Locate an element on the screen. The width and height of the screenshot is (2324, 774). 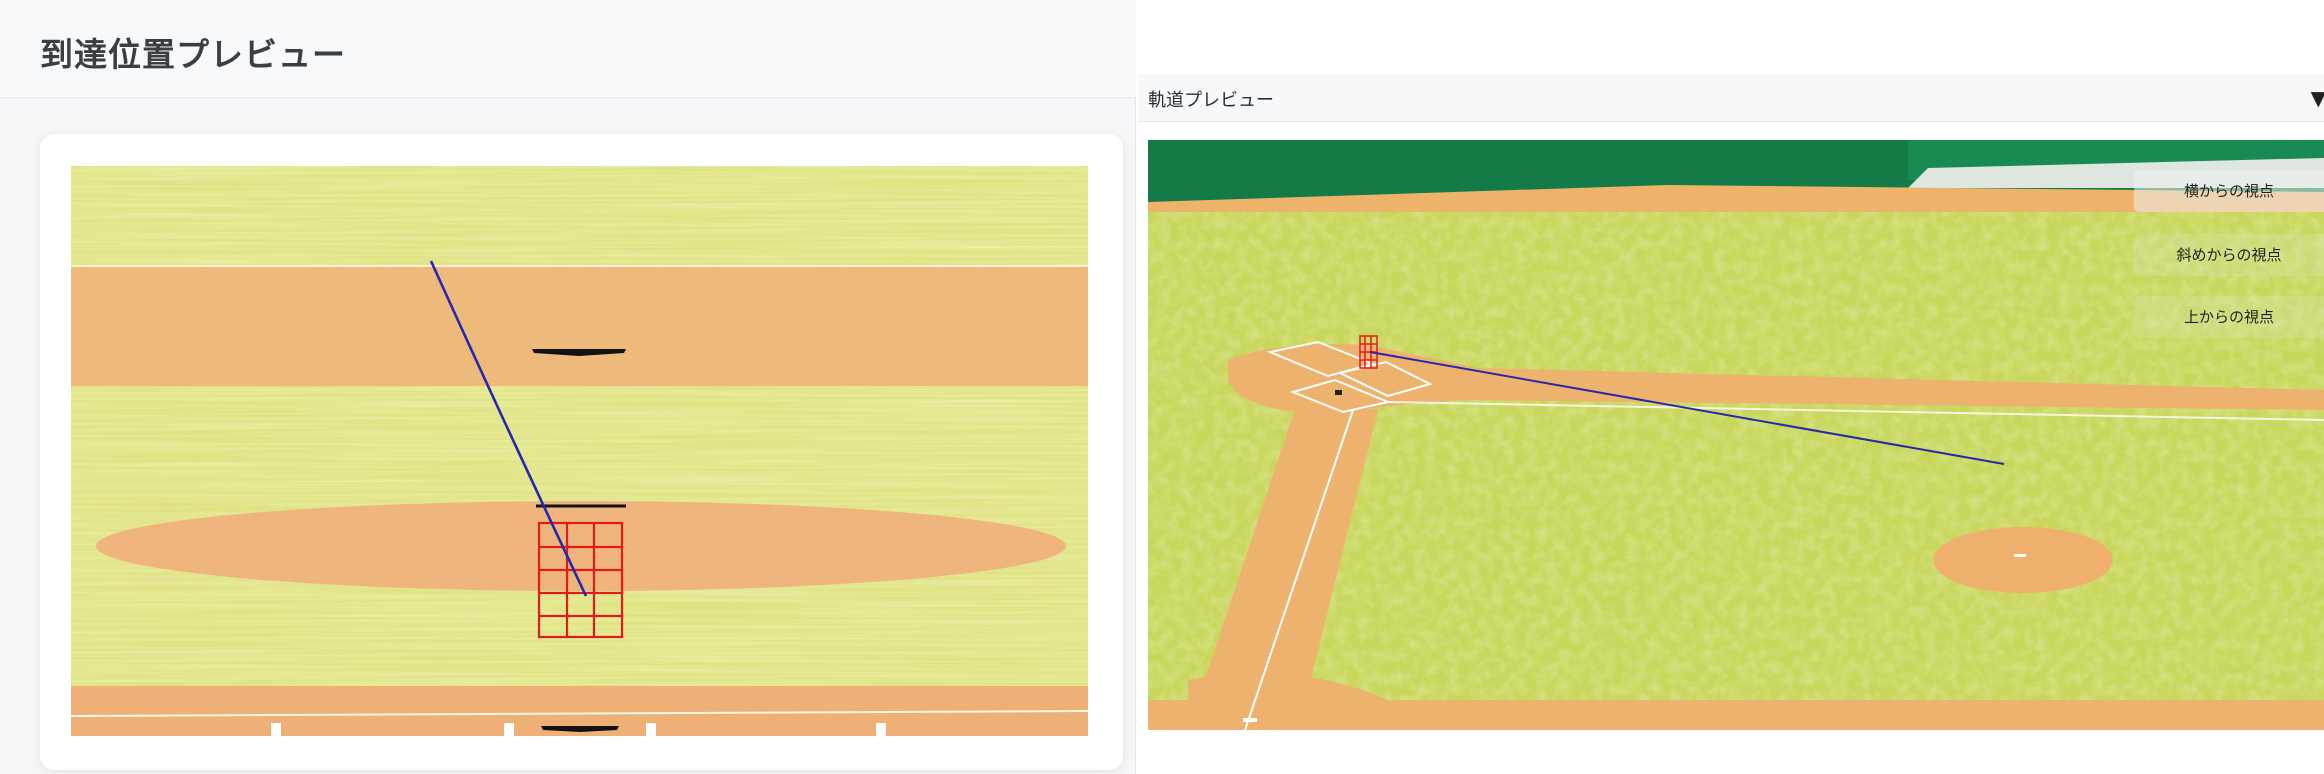
accordion-header: 軌道プレビュー ▼ is located at coordinates (1731, 98).